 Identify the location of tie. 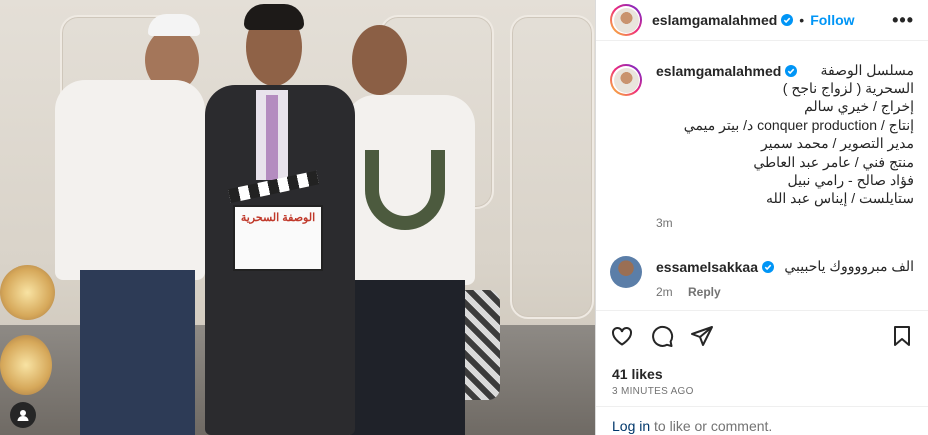
(272, 137).